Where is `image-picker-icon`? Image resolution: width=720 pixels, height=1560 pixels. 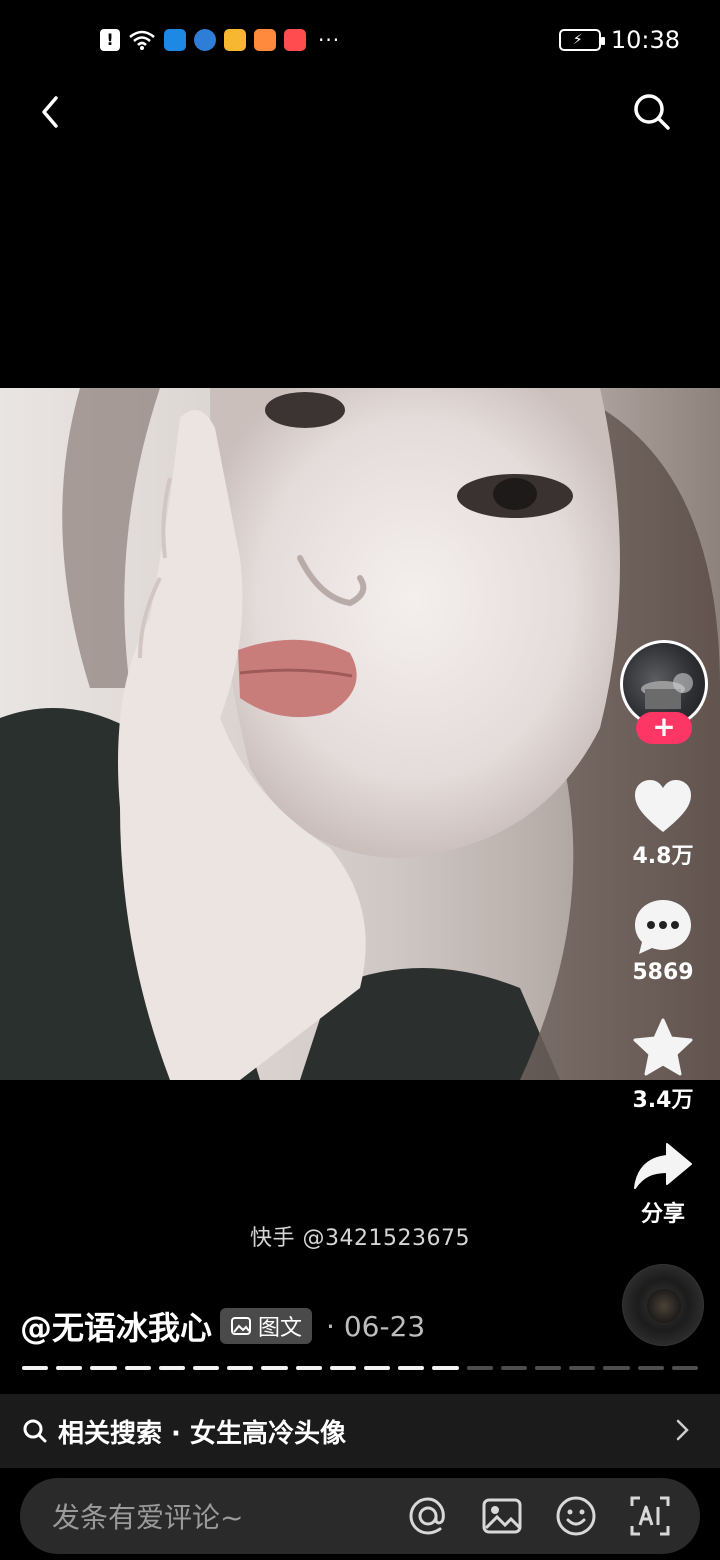
image-picker-icon is located at coordinates (502, 1516).